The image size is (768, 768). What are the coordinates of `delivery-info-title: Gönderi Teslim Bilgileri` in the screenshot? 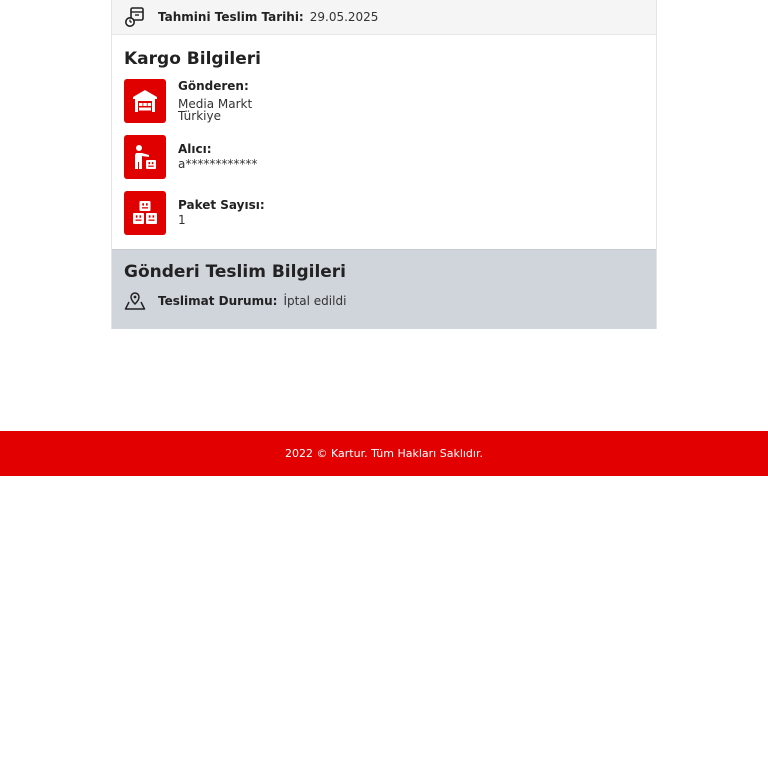 It's located at (235, 272).